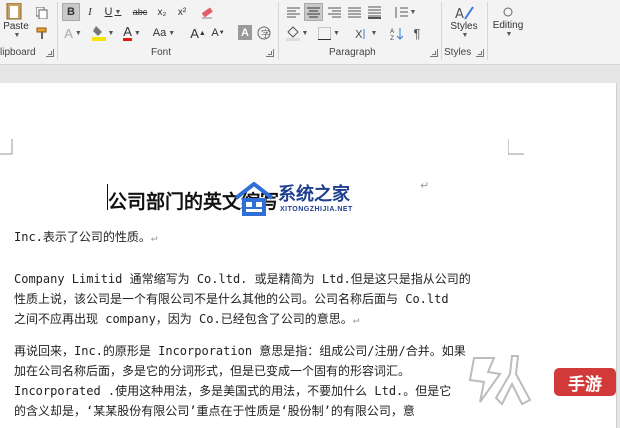  I want to click on text-line-content: 之间不应再出现 company，因为 Co.已经包含了公司的意思。, so click(183, 319).